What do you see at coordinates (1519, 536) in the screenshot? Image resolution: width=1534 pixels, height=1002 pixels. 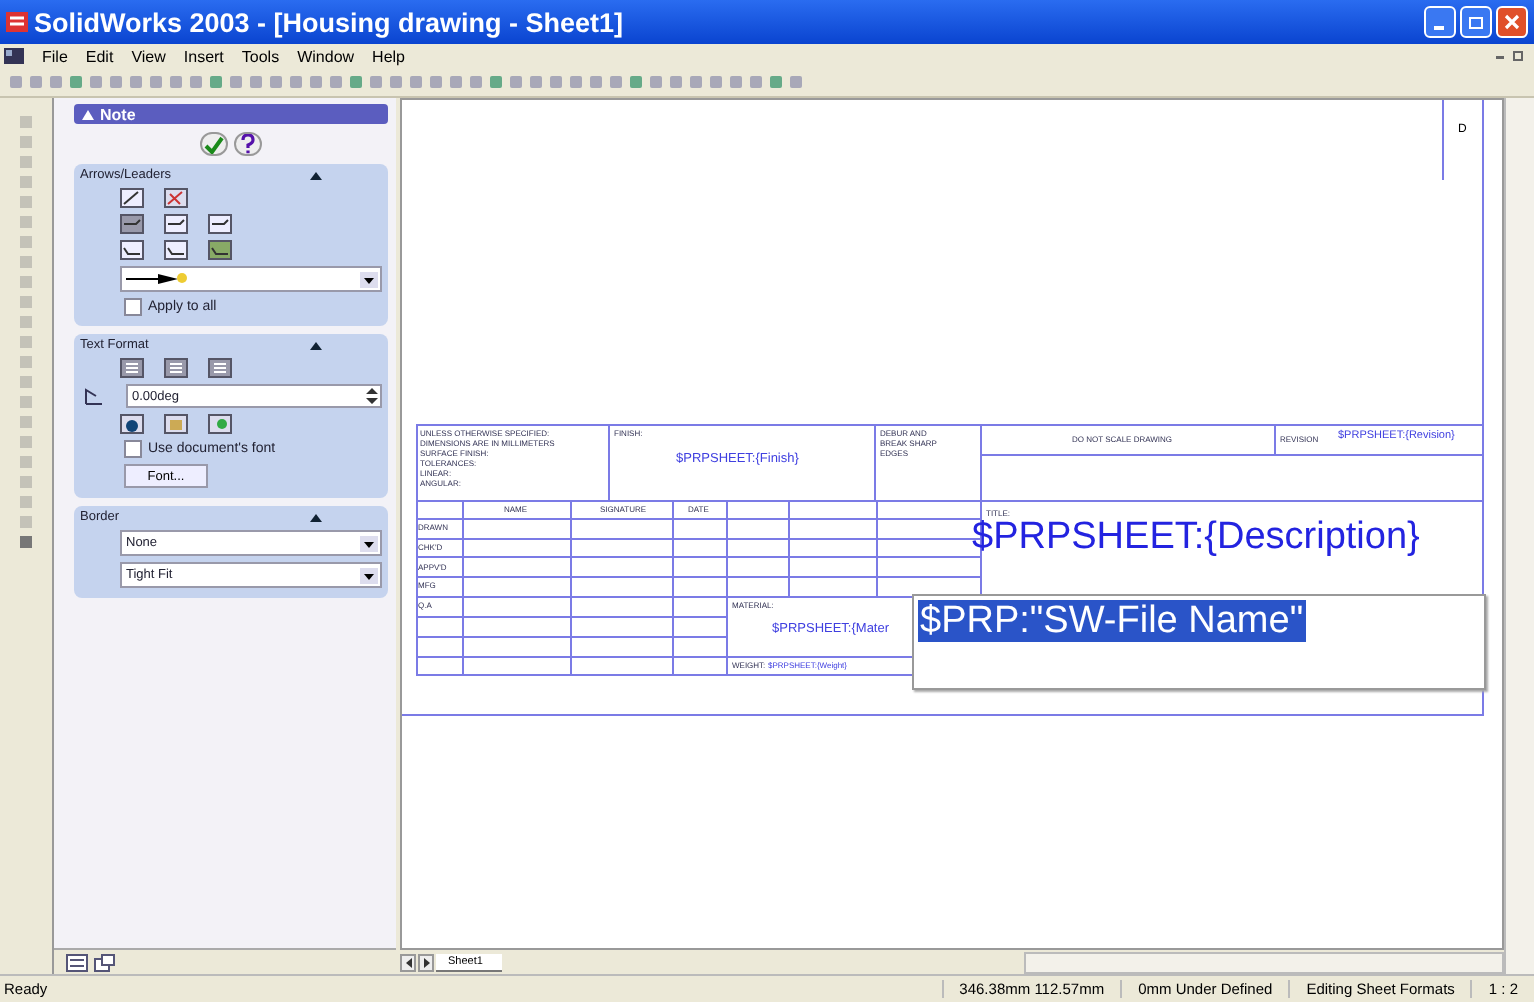 I see `vertical-scrollbar` at bounding box center [1519, 536].